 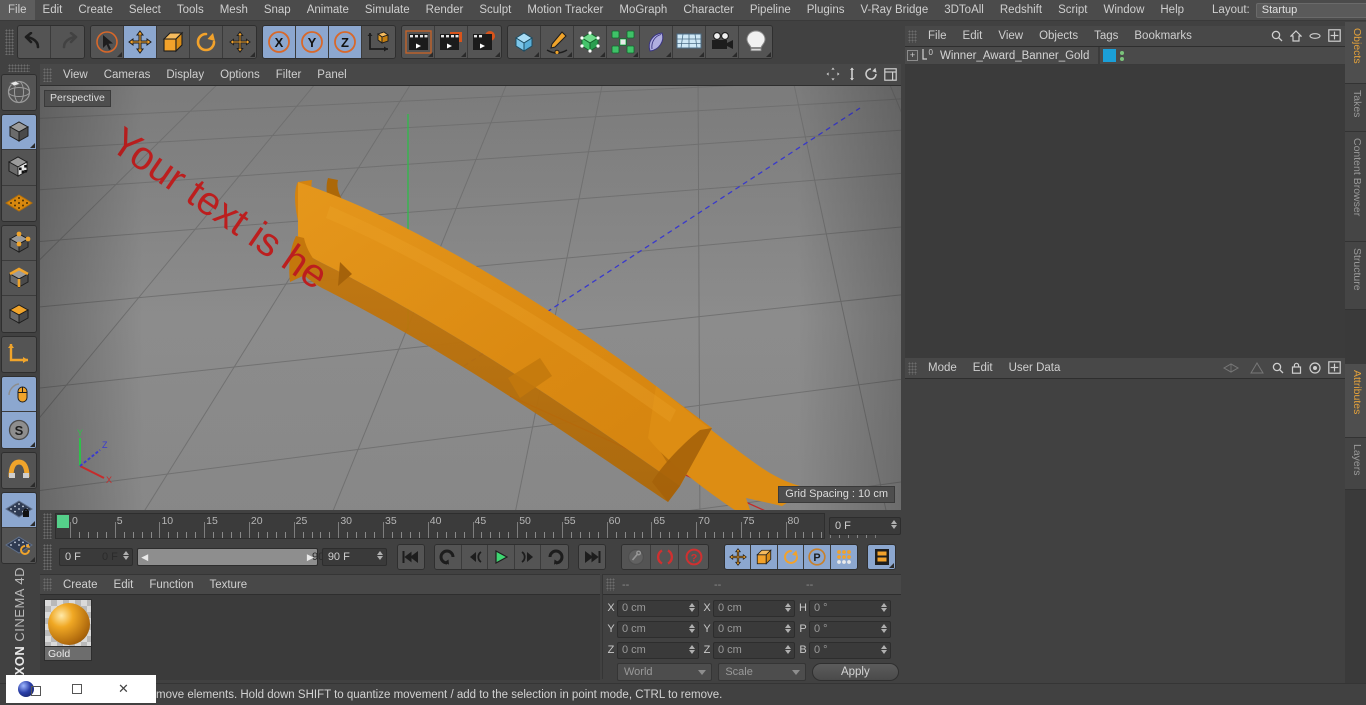 I want to click on timeline-grip, so click(x=47, y=526).